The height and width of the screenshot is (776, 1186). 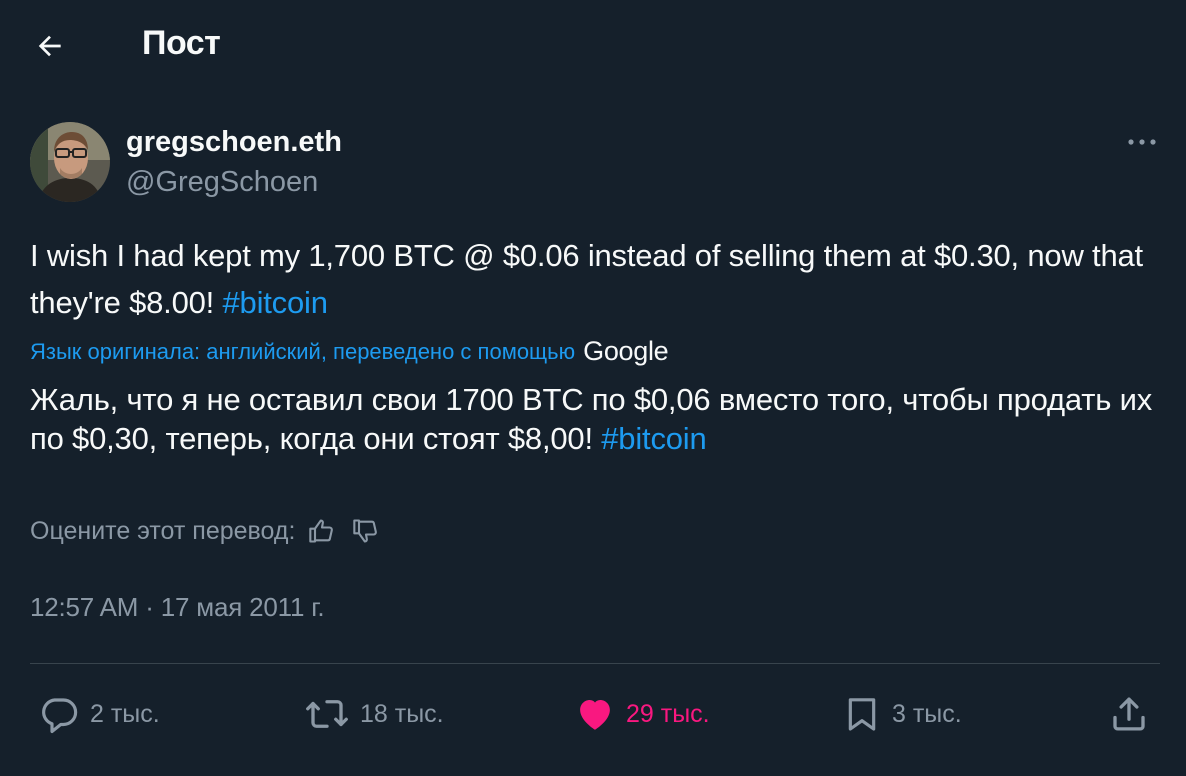 What do you see at coordinates (327, 714) in the screenshot?
I see `repost-icon` at bounding box center [327, 714].